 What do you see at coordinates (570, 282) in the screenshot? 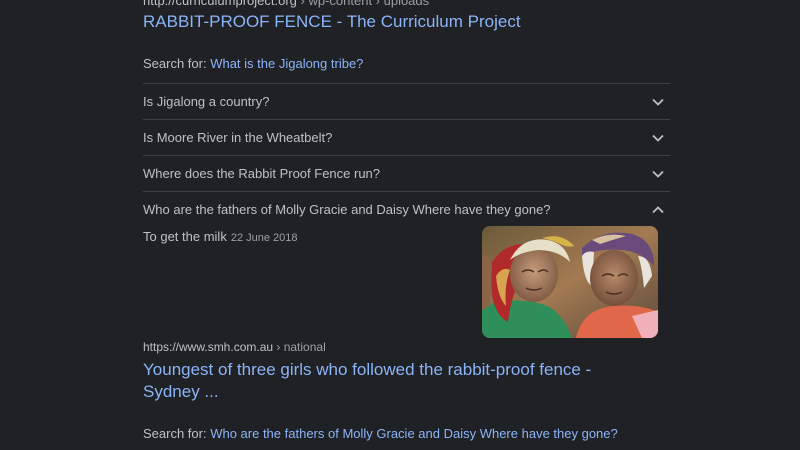
I see `answer-thumbnail-image` at bounding box center [570, 282].